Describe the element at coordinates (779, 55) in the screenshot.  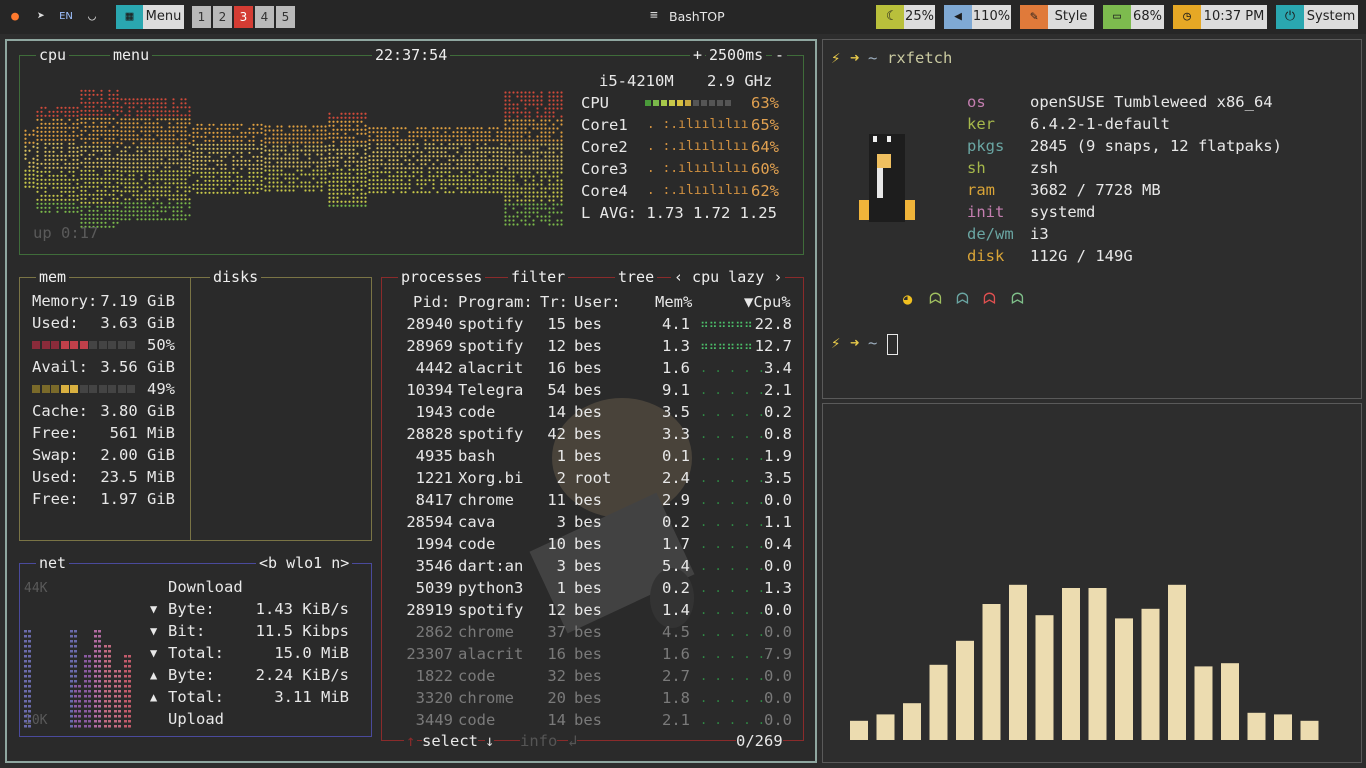
I see `interval-decrease-button: -` at that location.